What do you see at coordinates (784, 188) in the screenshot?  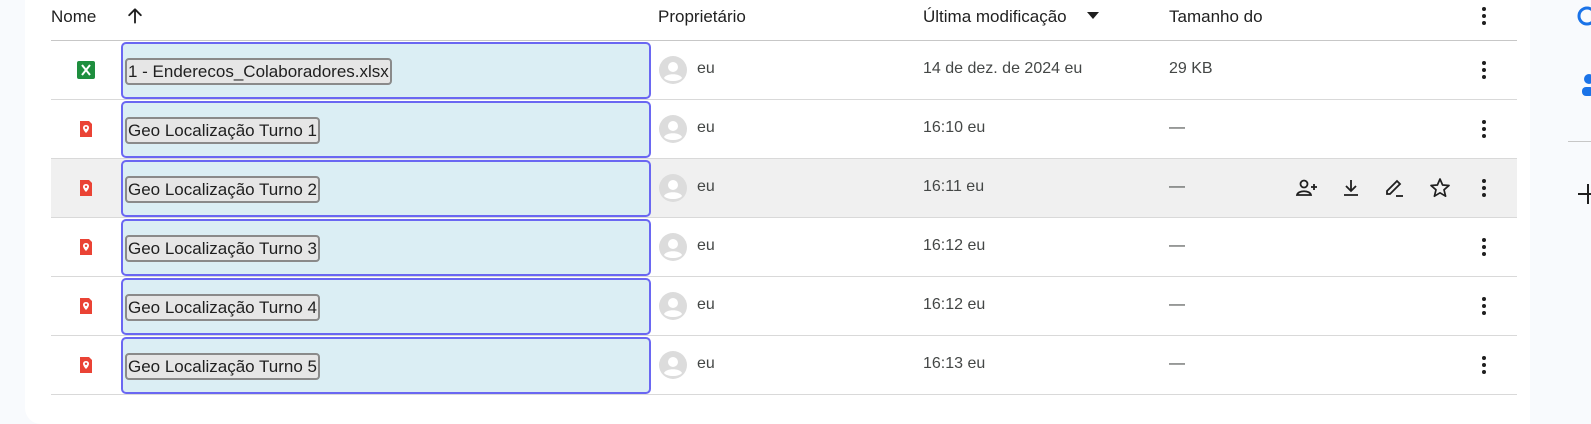 I see `file-row: Geo Localização Turno 2 eu 16:11 eu —` at bounding box center [784, 188].